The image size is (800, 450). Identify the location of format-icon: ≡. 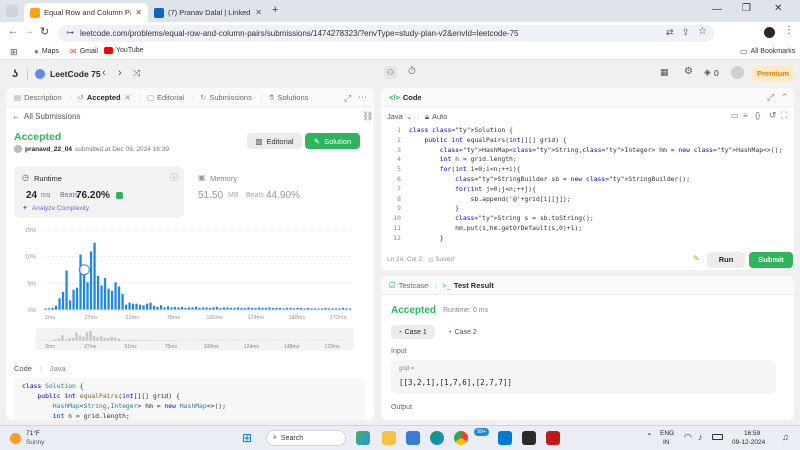
(745, 115).